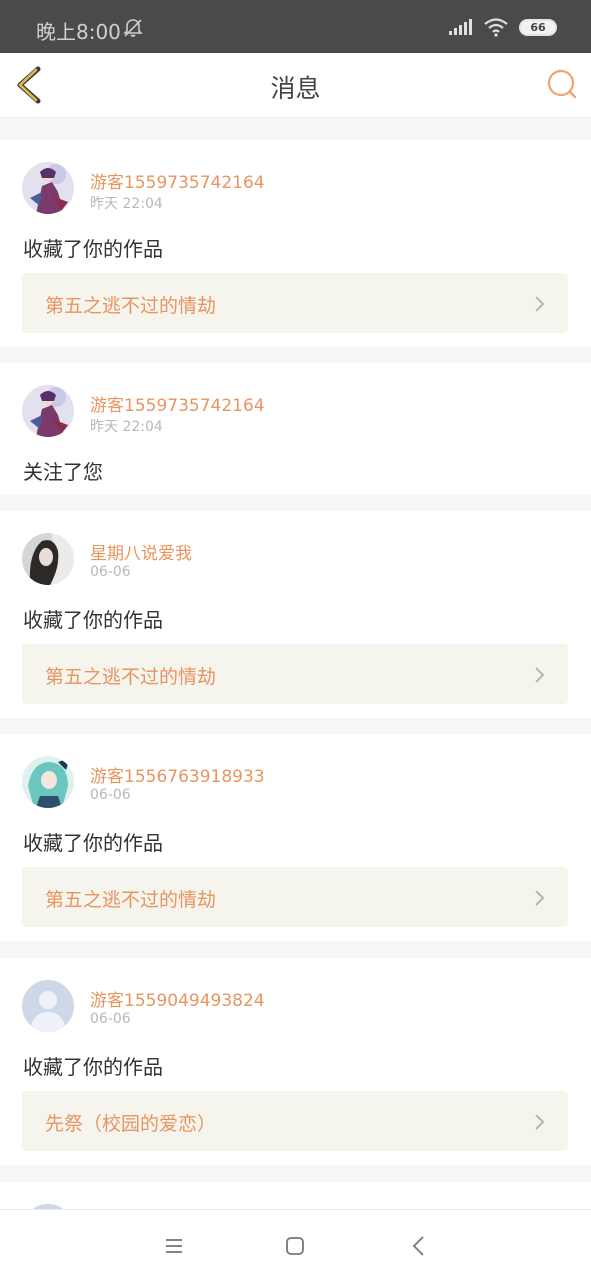 Image resolution: width=591 pixels, height=1280 pixels. I want to click on username: 游客1556763918933, so click(177, 774).